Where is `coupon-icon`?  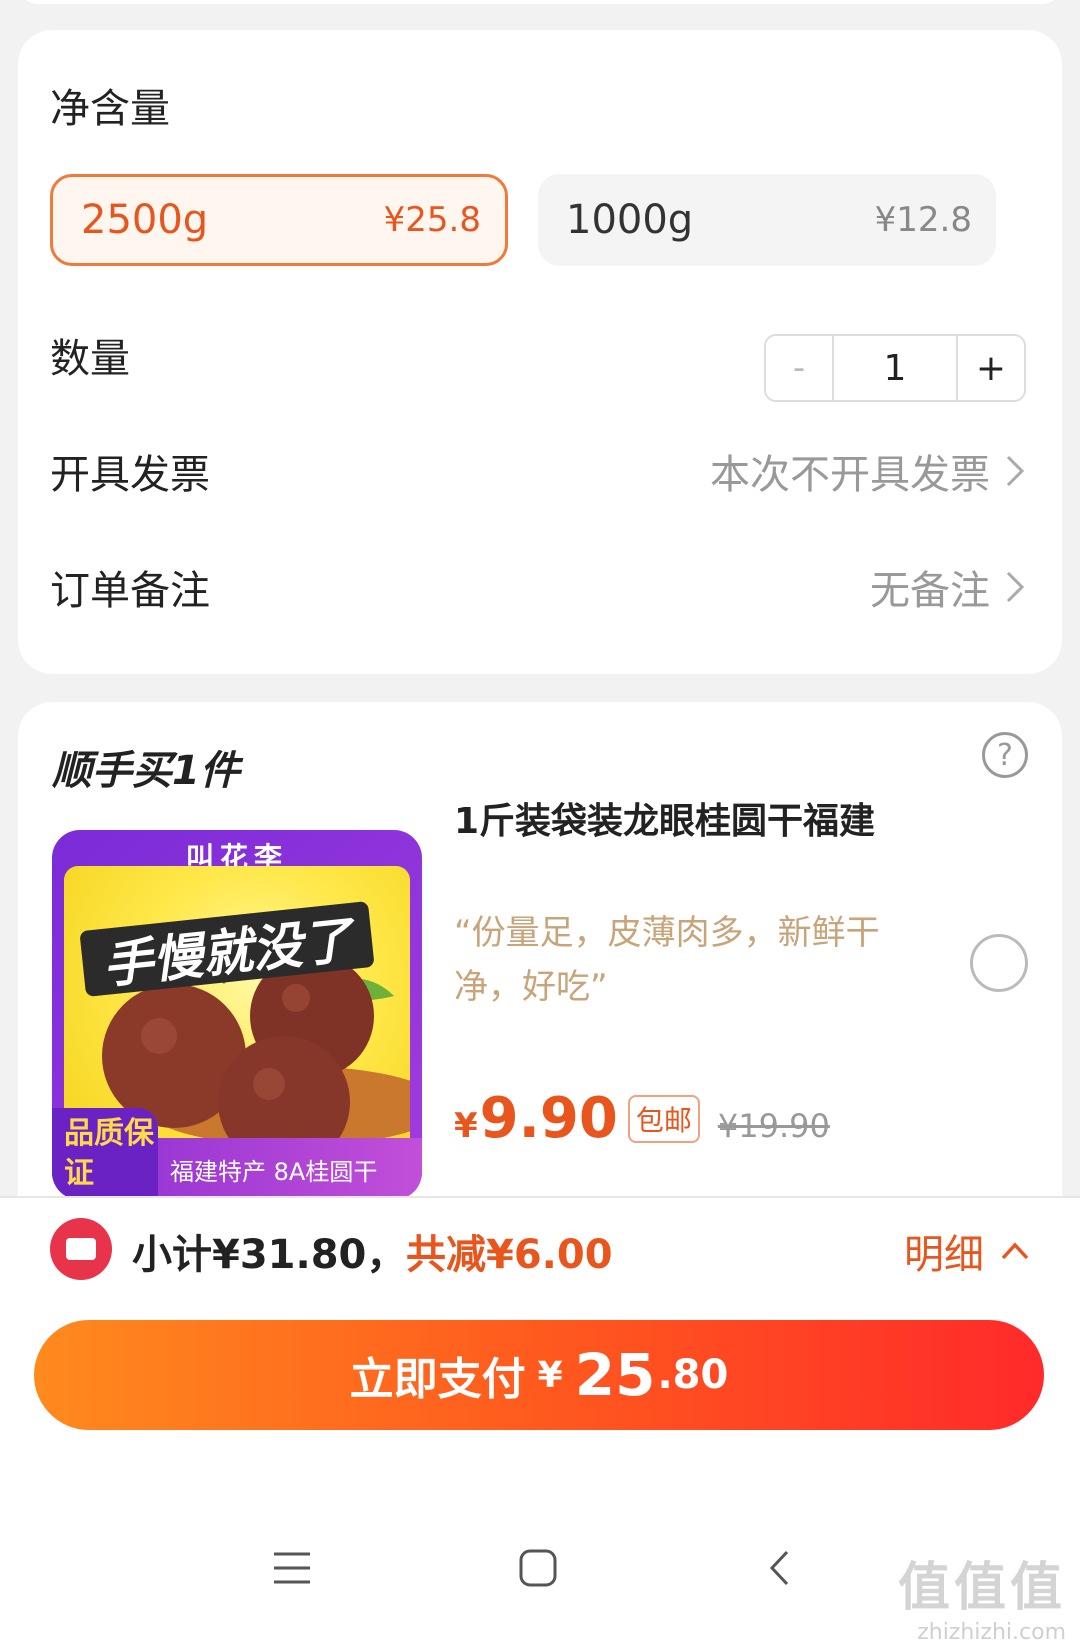 coupon-icon is located at coordinates (81, 1249).